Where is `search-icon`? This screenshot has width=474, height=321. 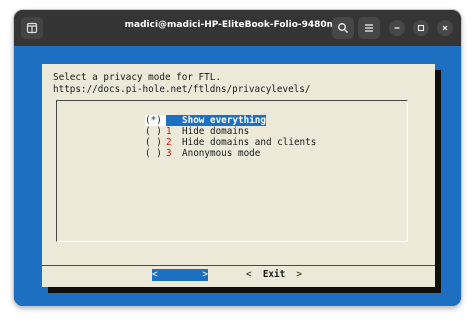
search-icon is located at coordinates (343, 28).